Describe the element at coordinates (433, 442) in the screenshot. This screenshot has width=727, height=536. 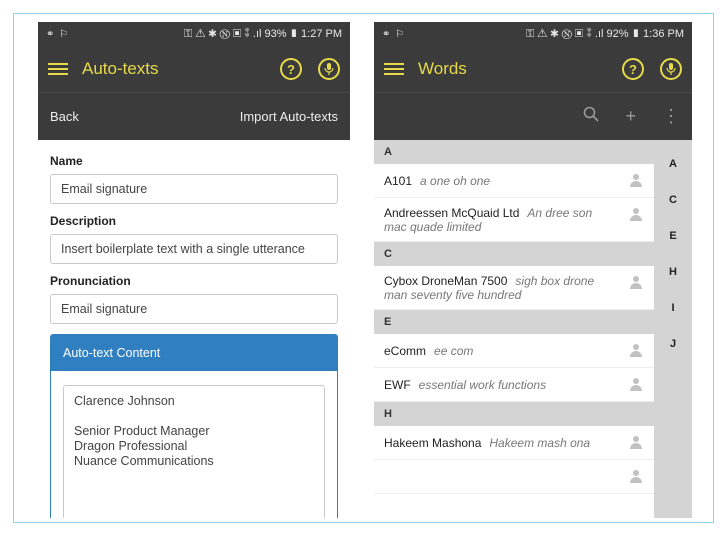
I see `word-text: Hakeem Mashona` at that location.